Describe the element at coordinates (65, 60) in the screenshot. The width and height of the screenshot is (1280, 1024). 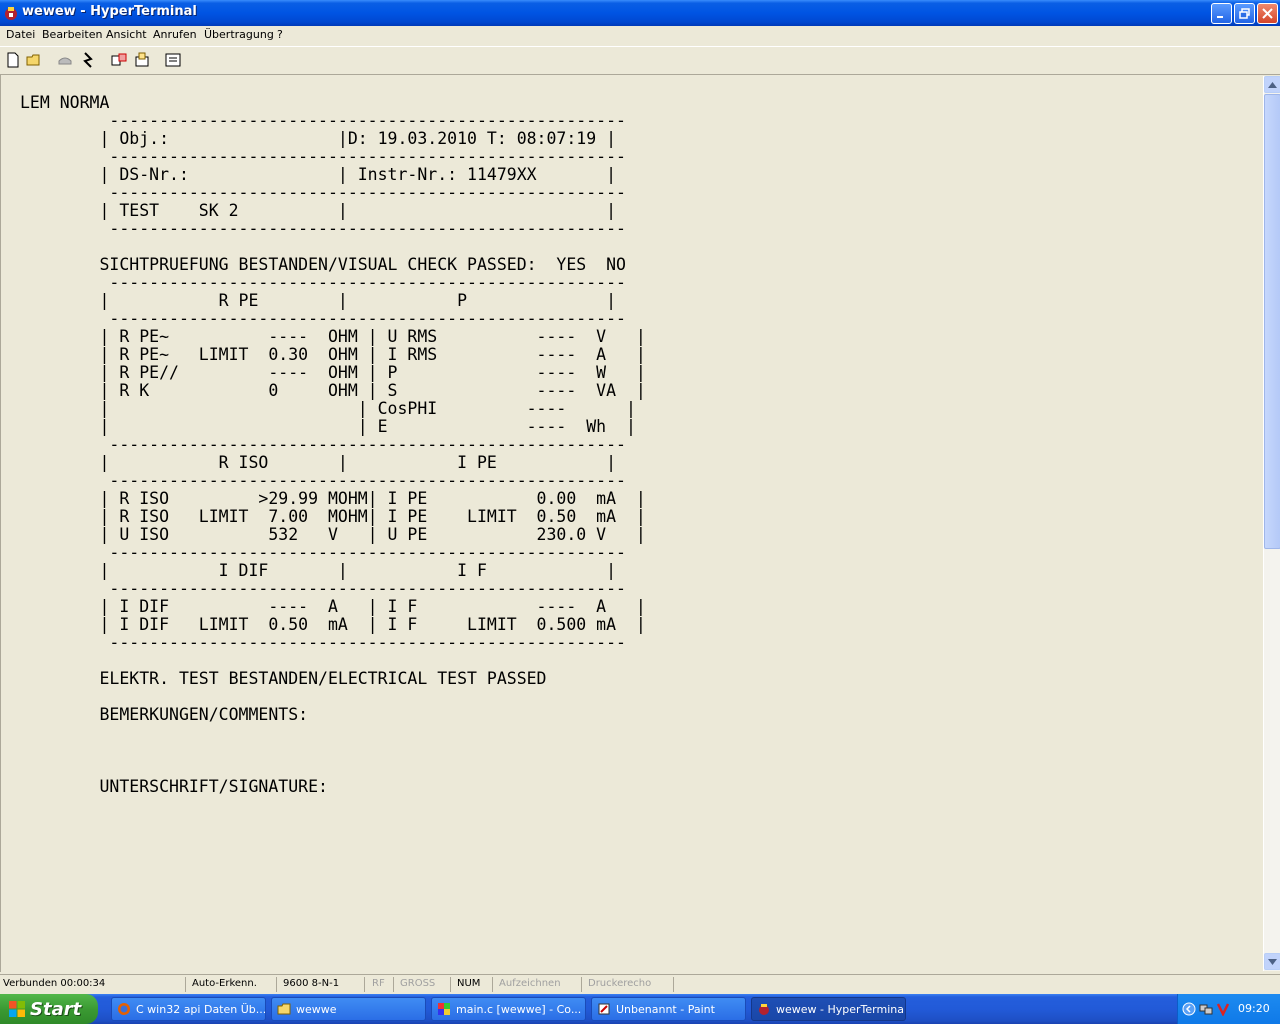
I see `disconnect-icon` at that location.